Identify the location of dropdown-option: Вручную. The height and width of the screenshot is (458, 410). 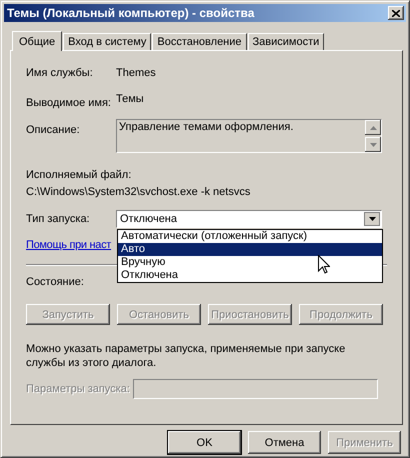
(250, 262).